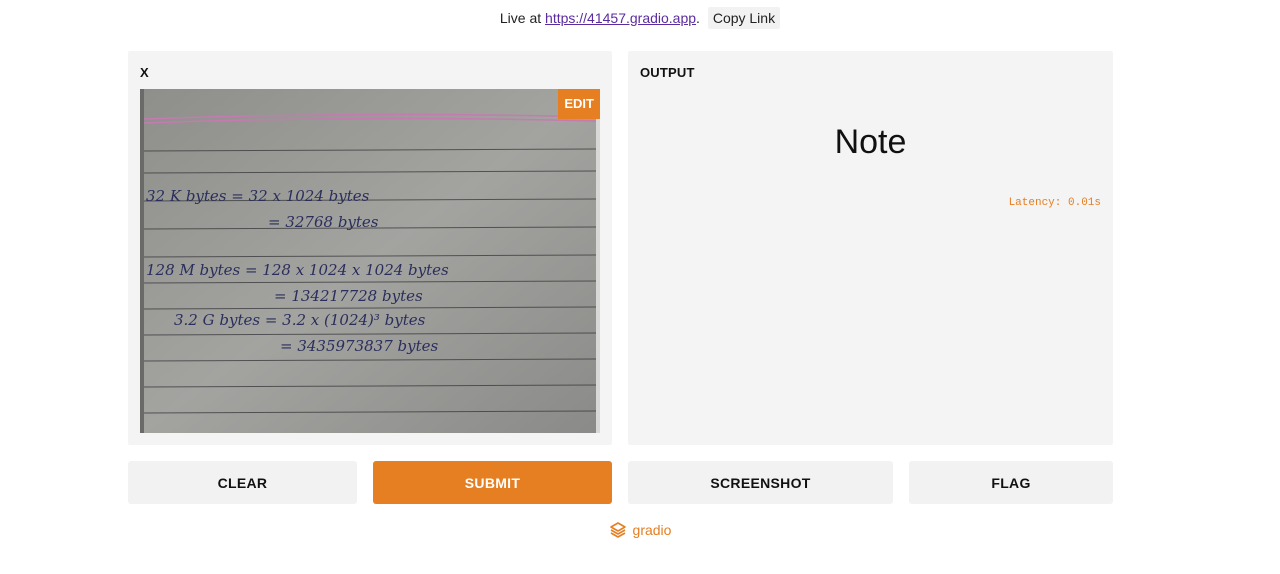 The image size is (1280, 574). What do you see at coordinates (1011, 482) in the screenshot?
I see `flag-button: FLAG` at bounding box center [1011, 482].